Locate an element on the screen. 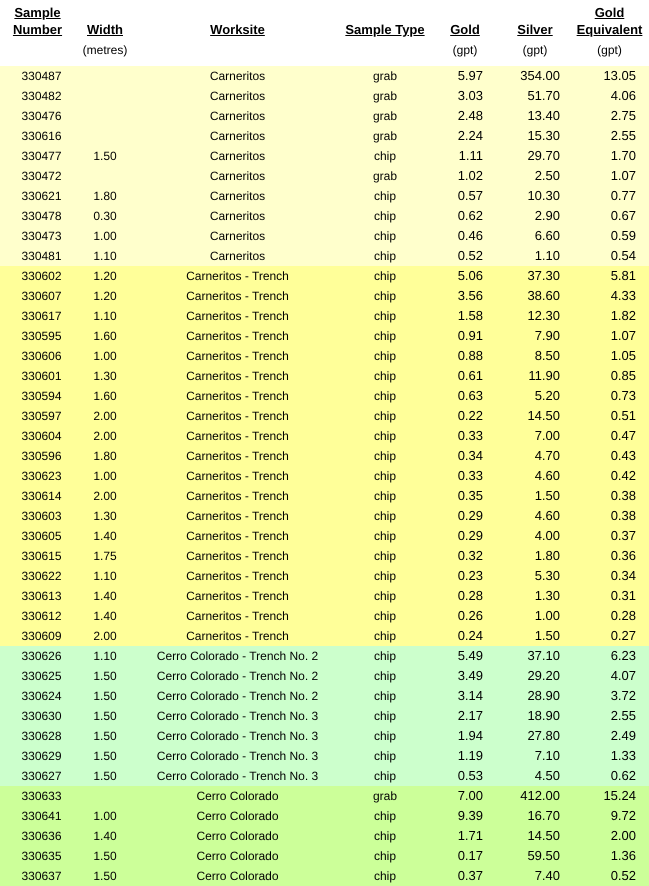 The height and width of the screenshot is (886, 649). equivalent-grade-cell: 15.24 is located at coordinates (619, 795).